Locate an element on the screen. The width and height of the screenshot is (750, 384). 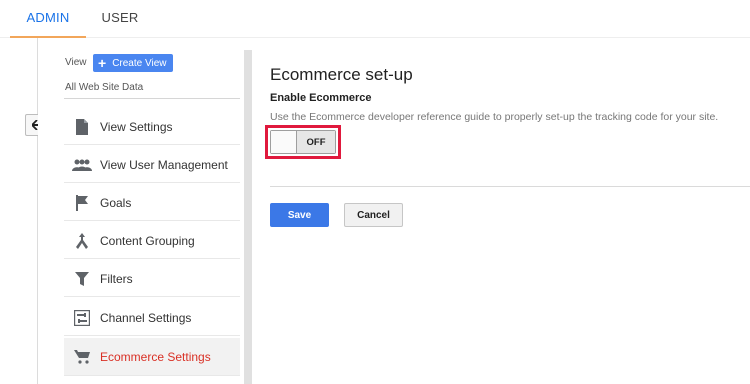
sidebar-item-label: Channel Settings is located at coordinates (146, 317).